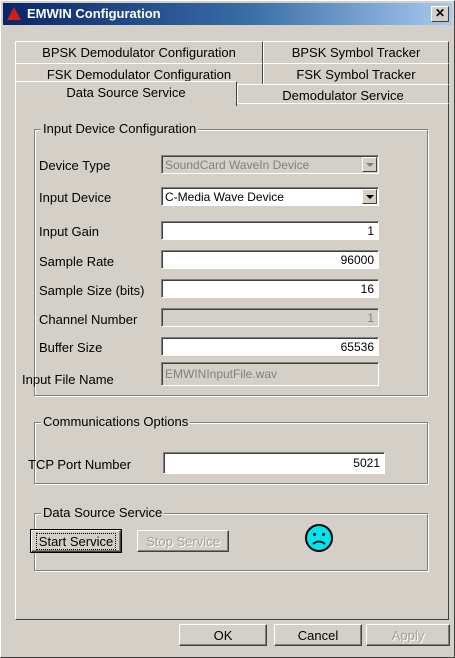 The height and width of the screenshot is (658, 455). Describe the element at coordinates (370, 318) in the screenshot. I see `channel-number-value: 1` at that location.